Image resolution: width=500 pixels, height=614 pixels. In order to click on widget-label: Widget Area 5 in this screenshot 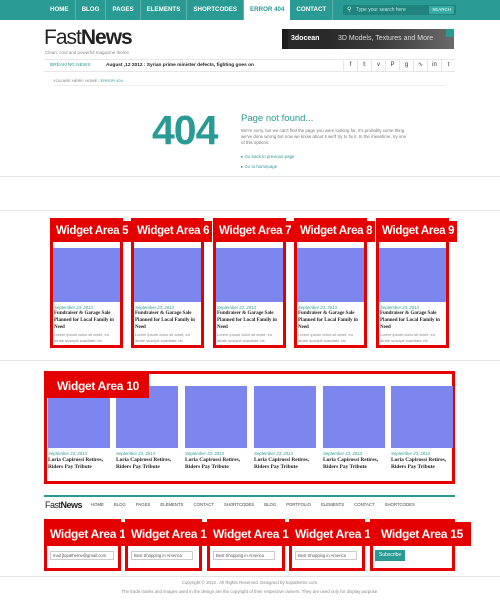, I will do `click(92, 231)`.